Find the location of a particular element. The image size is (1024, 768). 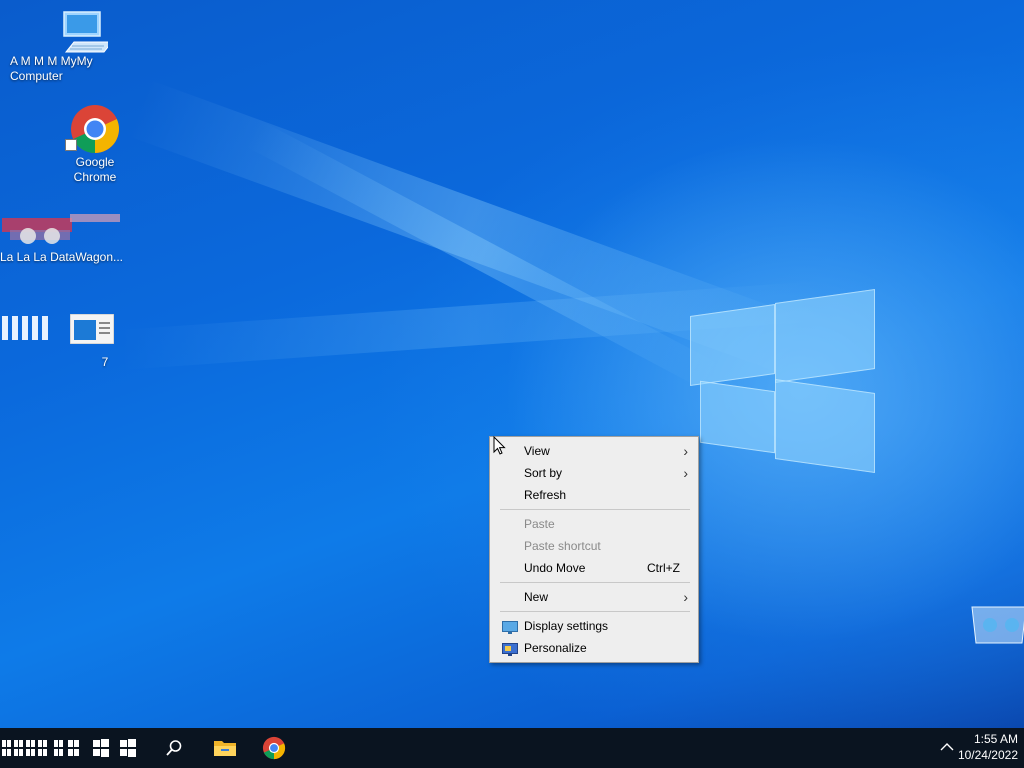

icon-label-line1: Google is located at coordinates (95, 162).